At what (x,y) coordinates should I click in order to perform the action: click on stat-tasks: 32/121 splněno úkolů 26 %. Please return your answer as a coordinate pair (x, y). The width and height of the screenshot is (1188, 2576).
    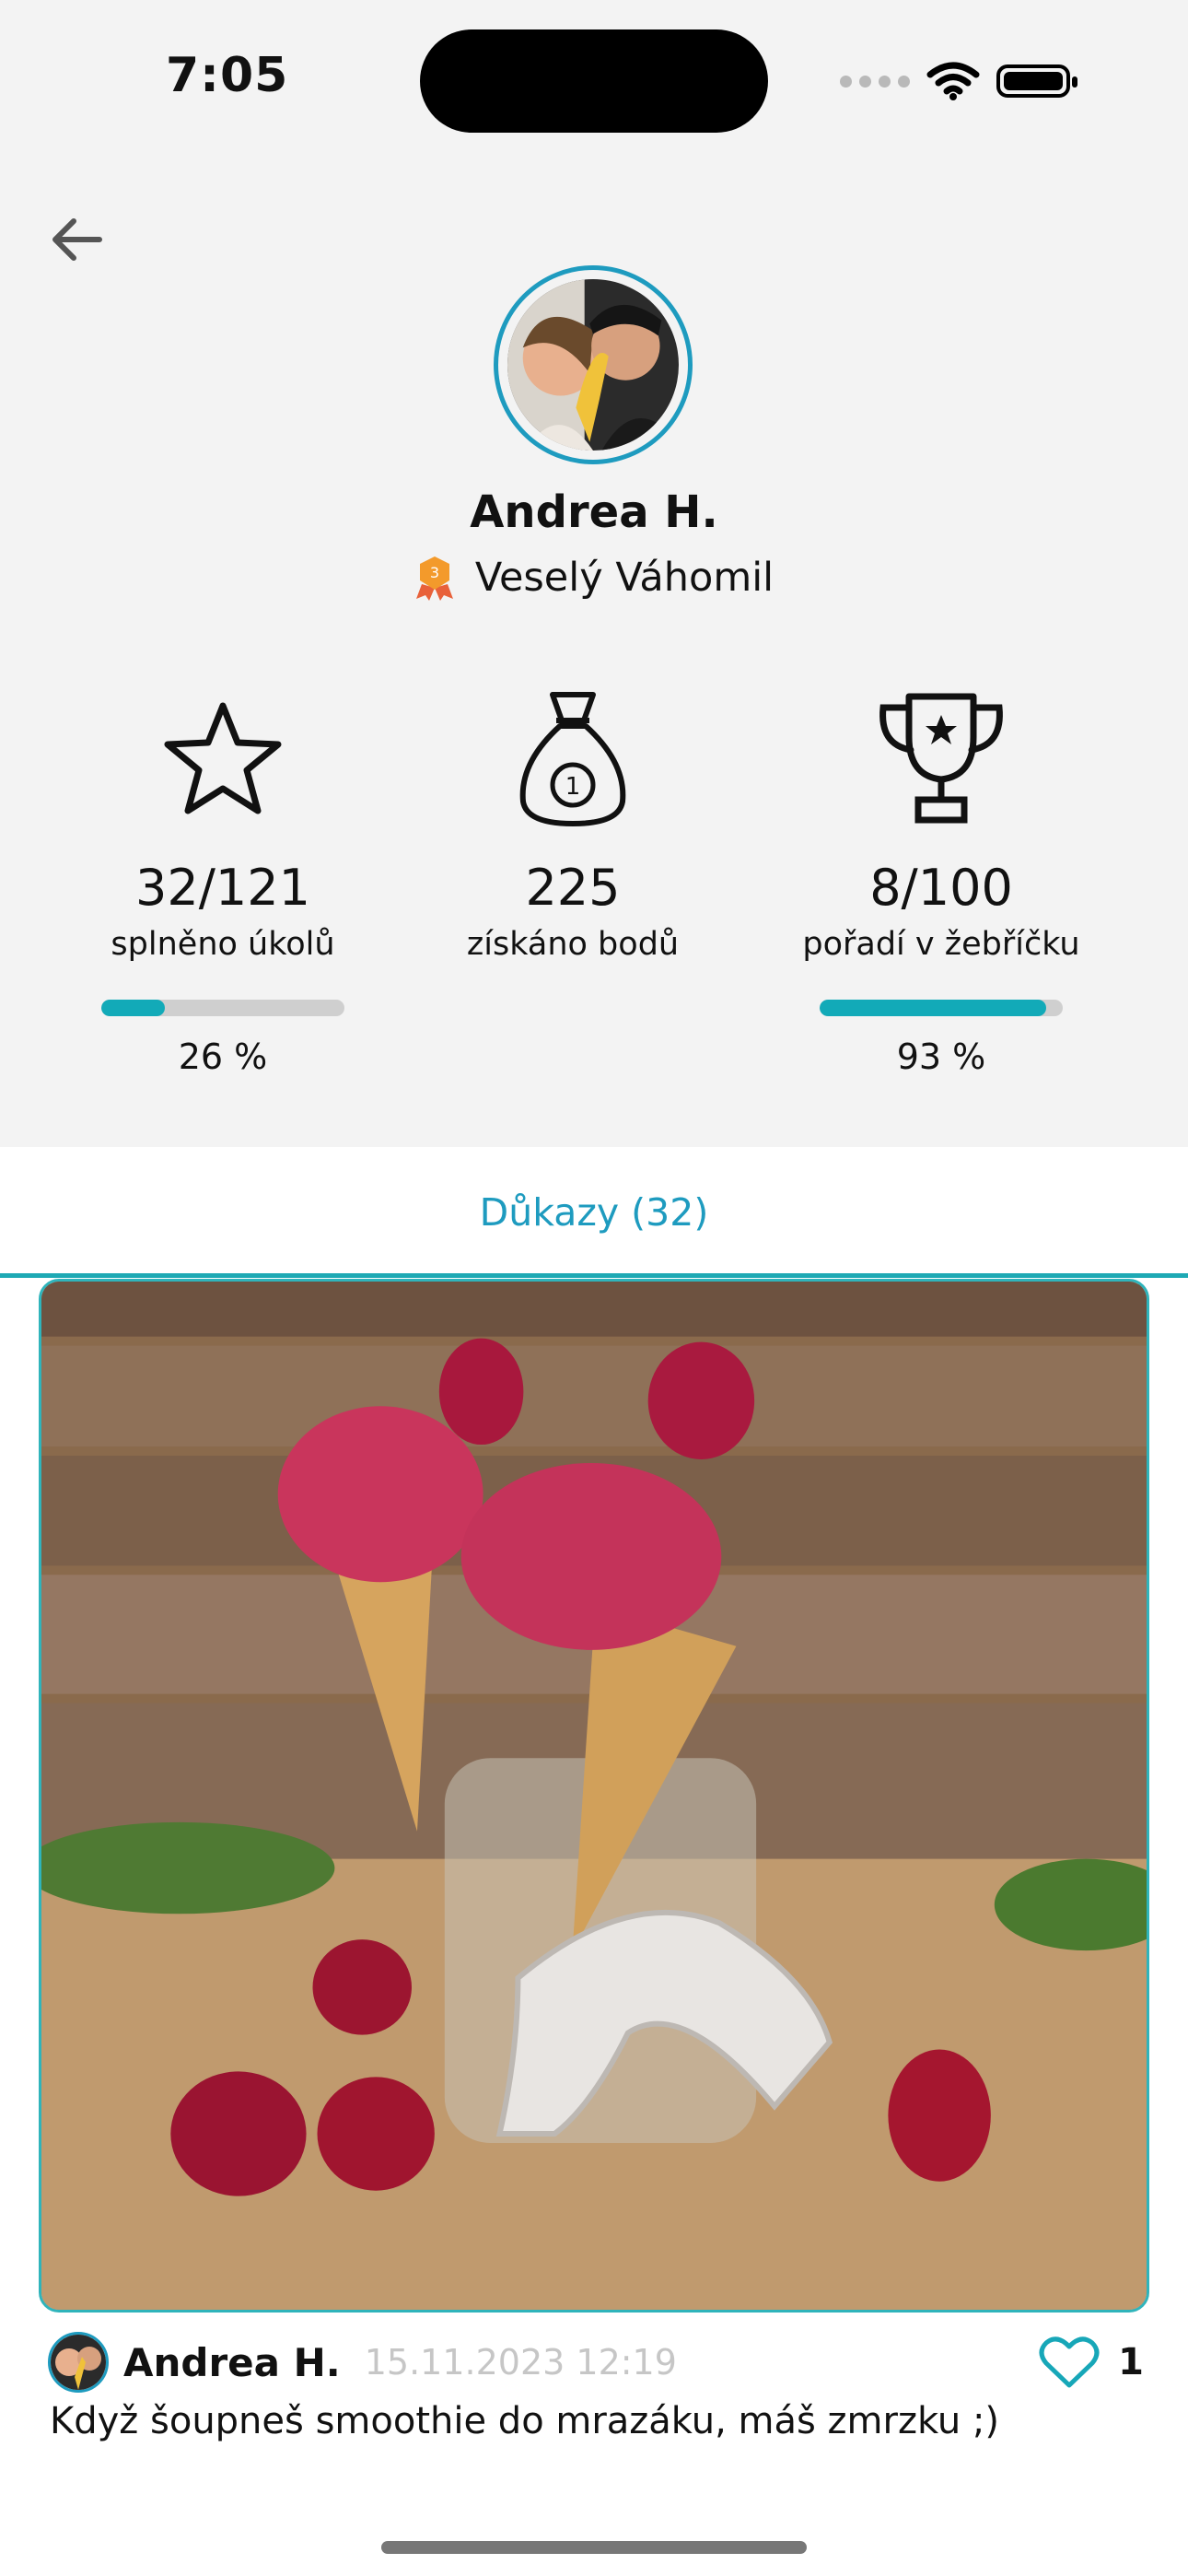
    Looking at the image, I should click on (223, 883).